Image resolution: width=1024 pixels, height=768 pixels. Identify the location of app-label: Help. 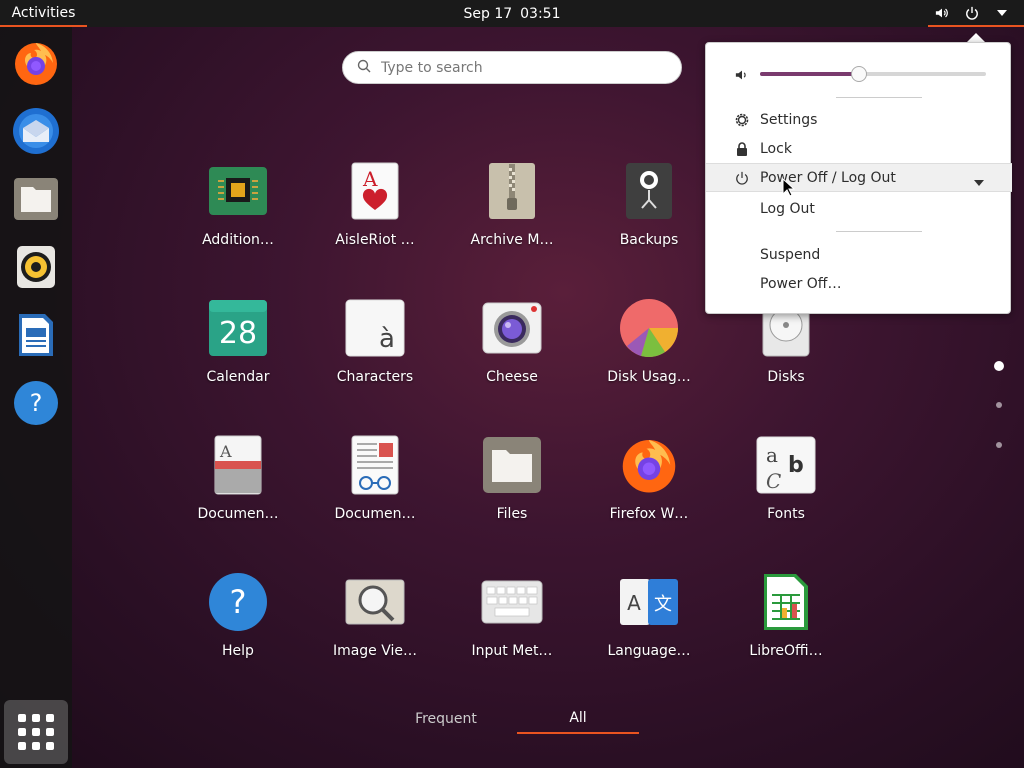
(238, 651).